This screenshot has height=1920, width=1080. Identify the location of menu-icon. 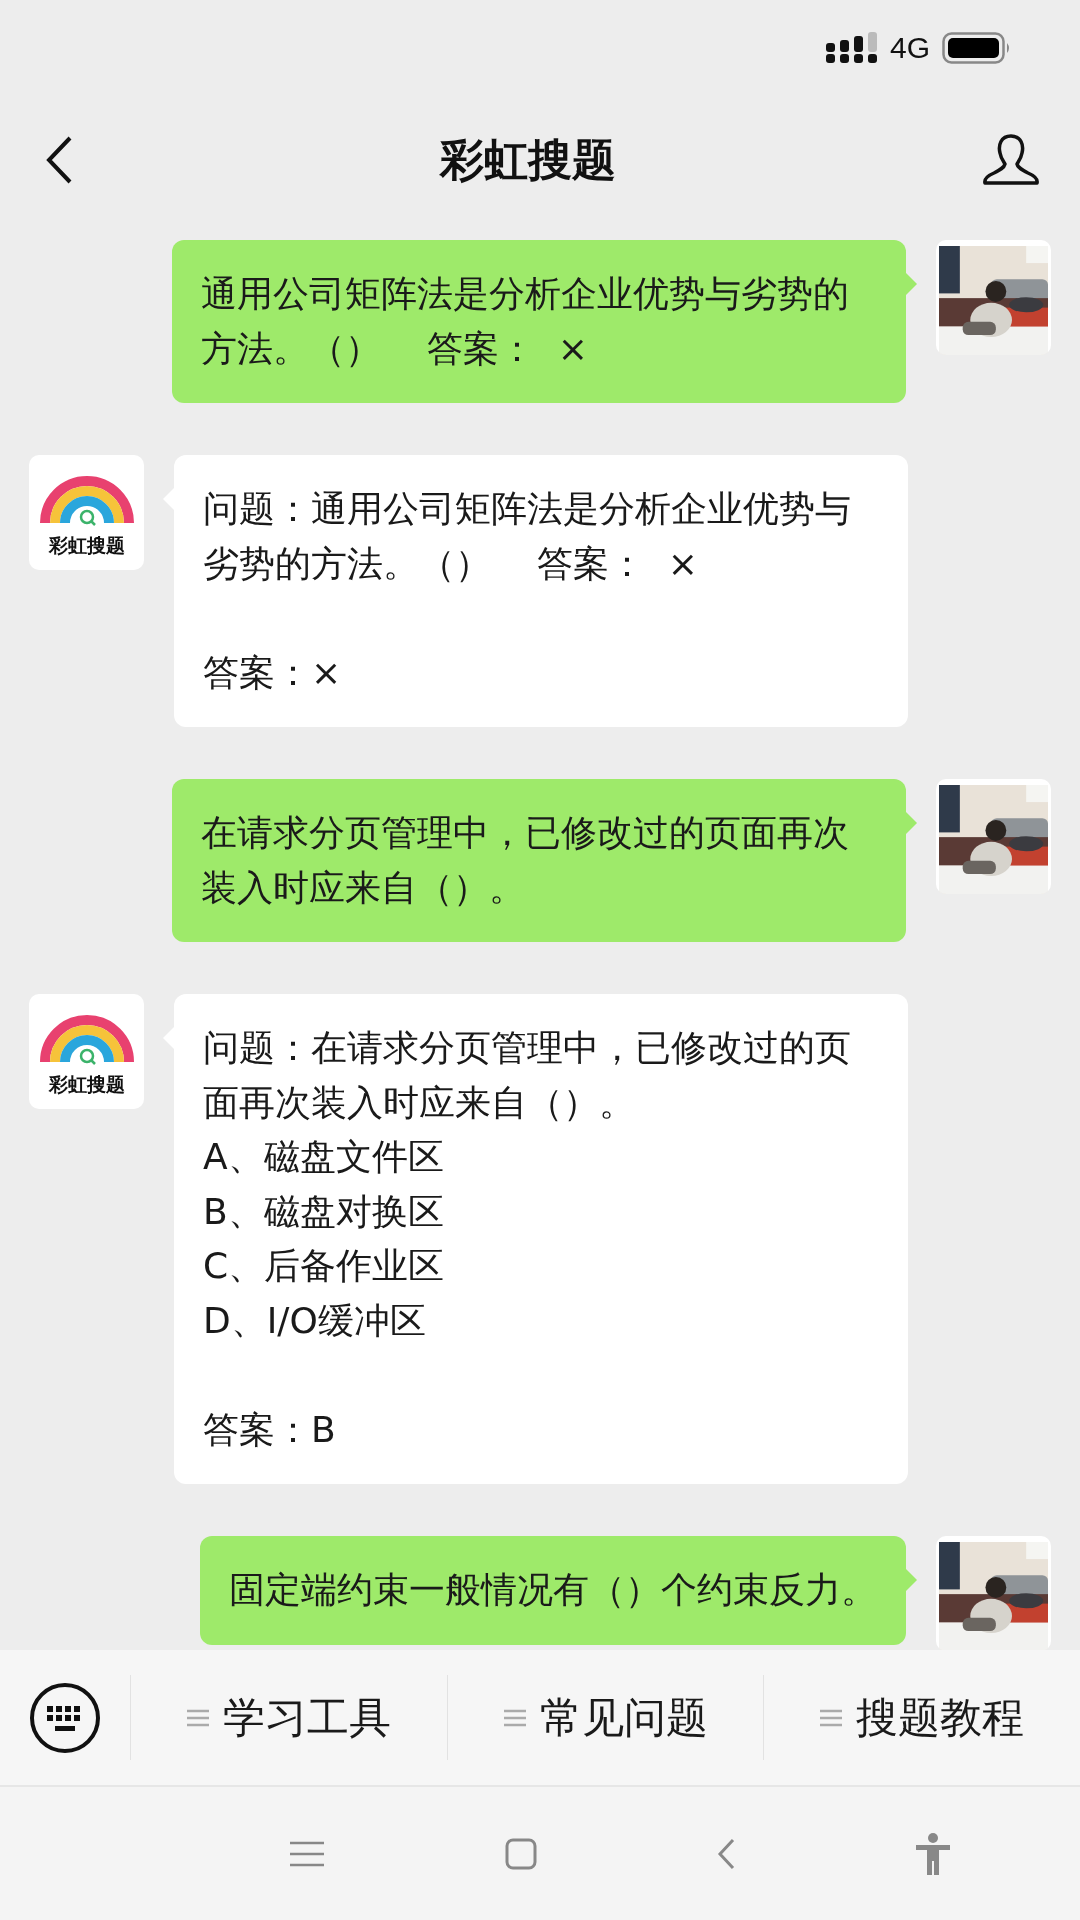
(307, 1853).